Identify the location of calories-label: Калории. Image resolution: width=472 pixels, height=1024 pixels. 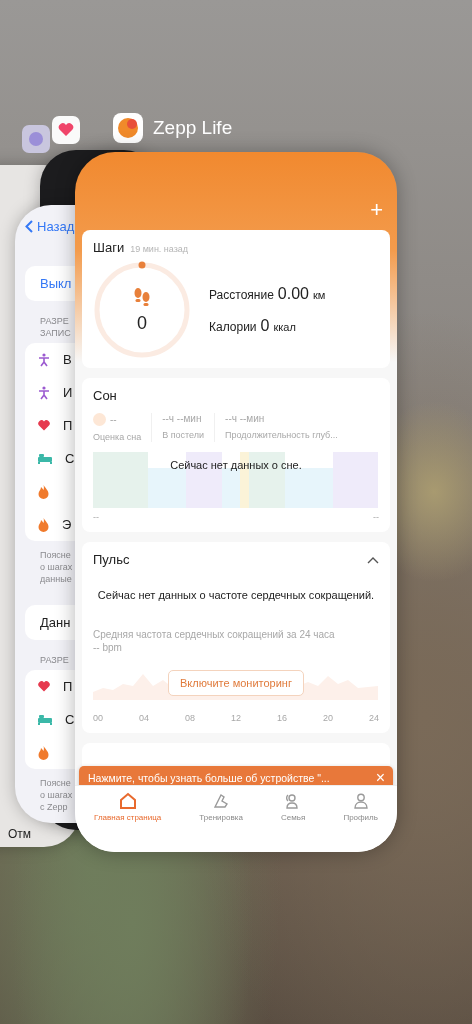
(233, 327).